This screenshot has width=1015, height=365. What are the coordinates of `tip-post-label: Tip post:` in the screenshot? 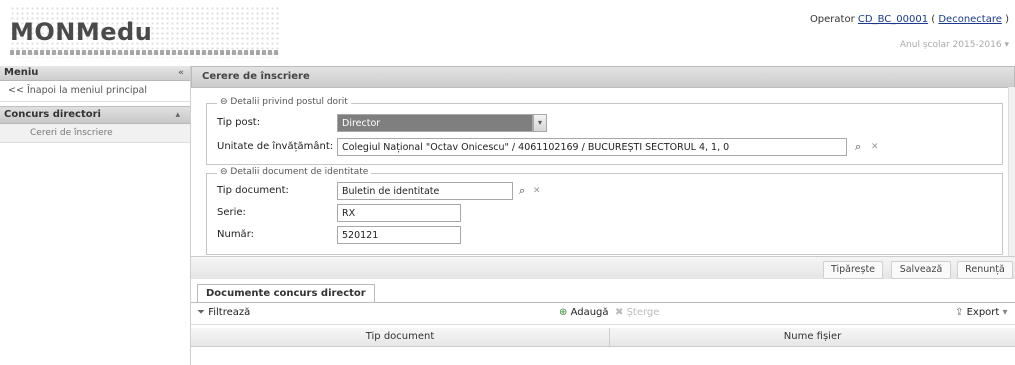 It's located at (239, 122).